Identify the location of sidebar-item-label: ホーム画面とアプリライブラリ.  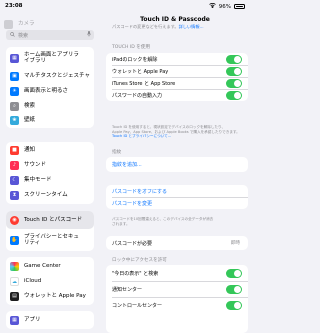
(51, 58).